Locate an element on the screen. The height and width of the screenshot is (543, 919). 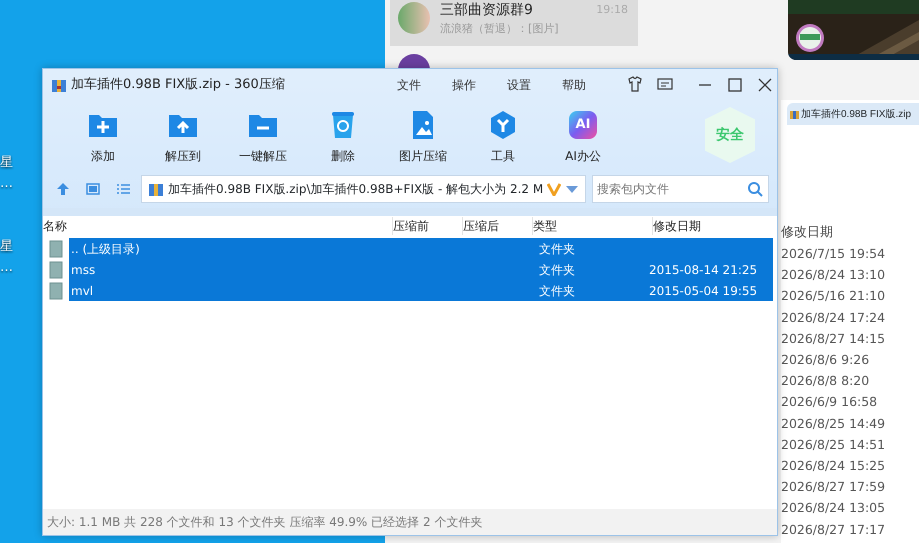
address-bar: 加车插件0.98B FIX版.zip\加车插件0.98B+FIX版 - 解包大小为 2.2 M is located at coordinates (363, 189).